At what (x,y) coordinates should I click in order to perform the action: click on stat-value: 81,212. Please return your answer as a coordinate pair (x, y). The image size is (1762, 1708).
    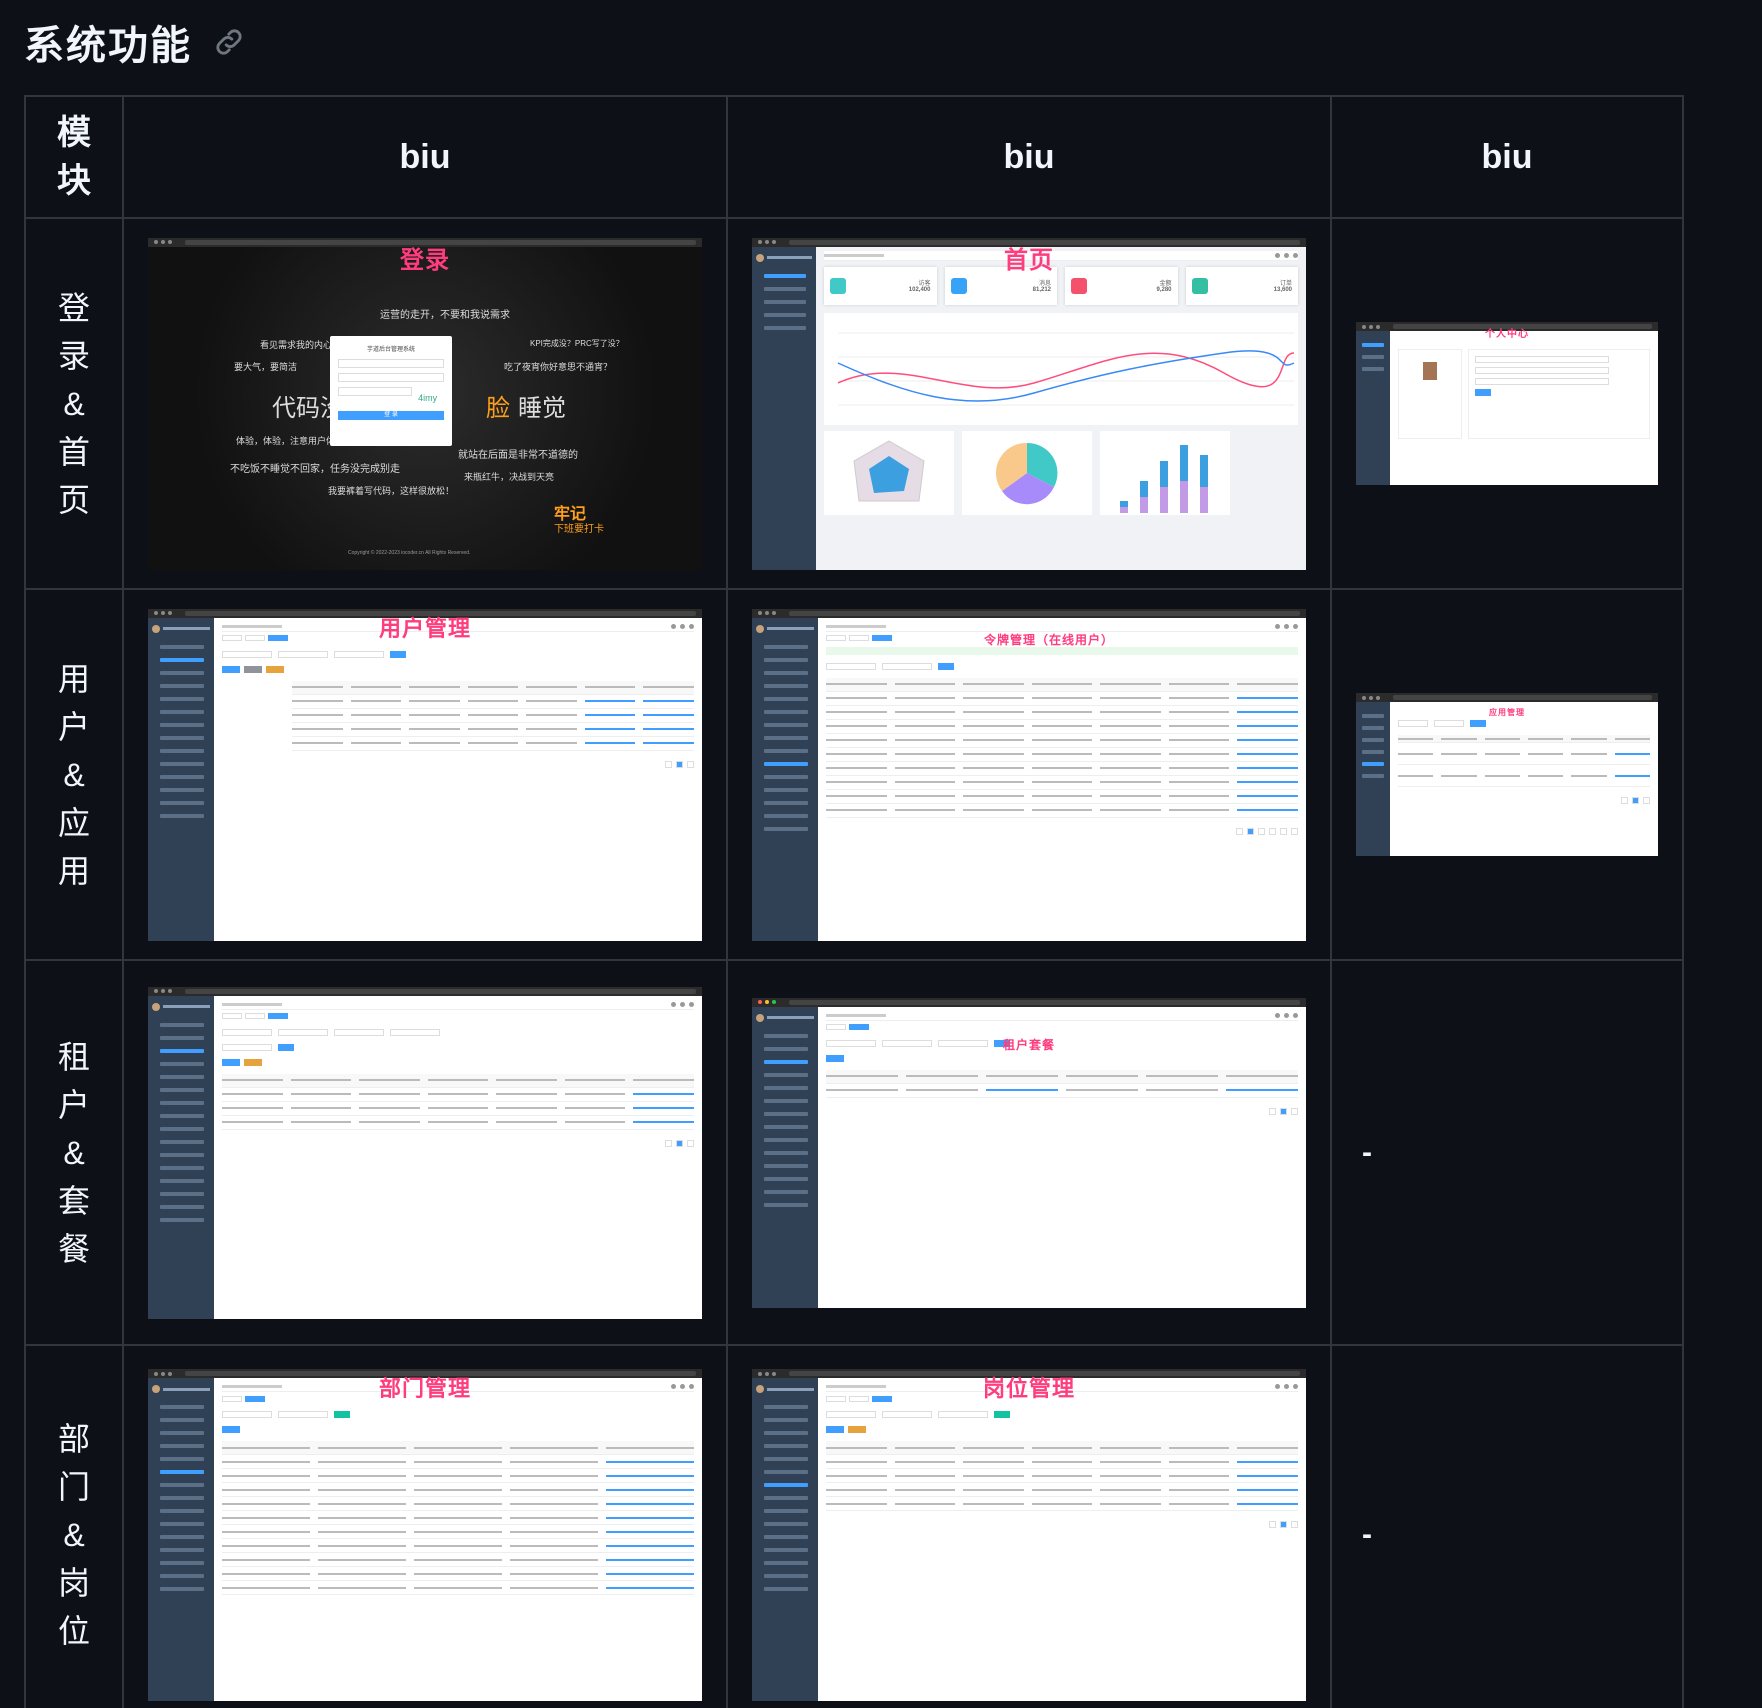
    Looking at the image, I should click on (1041, 290).